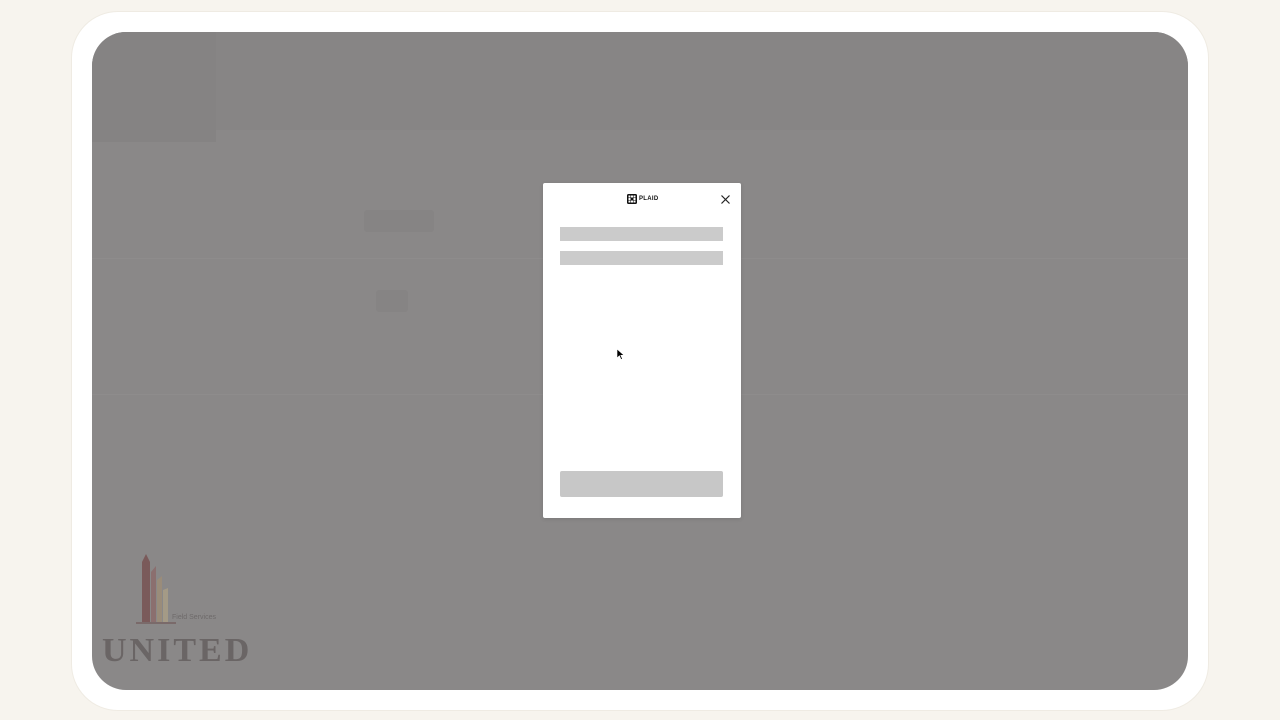 Image resolution: width=1280 pixels, height=720 pixels. I want to click on plaid-link-modal: PLAID, so click(642, 350).